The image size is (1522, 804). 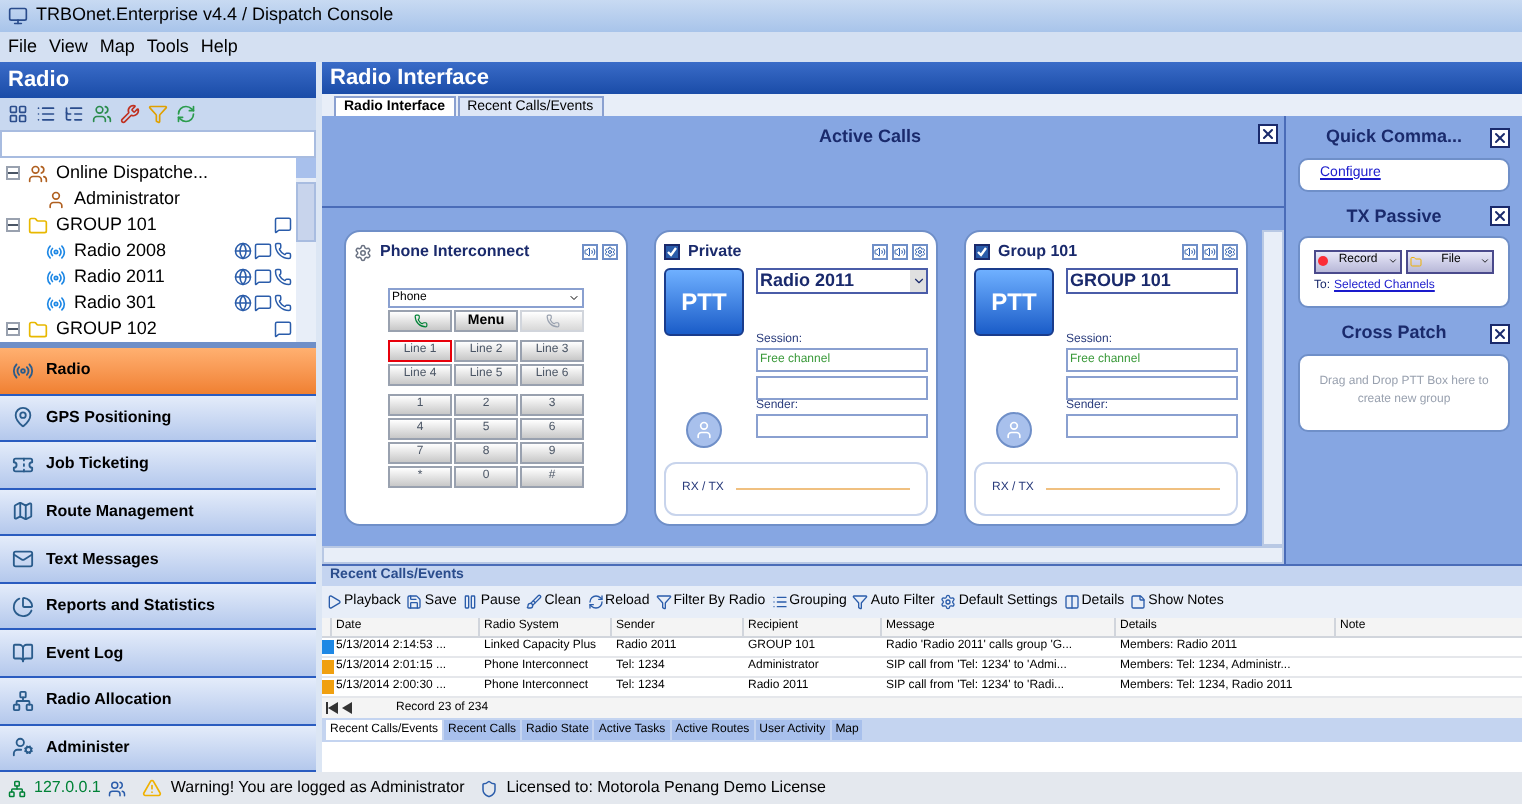 What do you see at coordinates (18, 114) in the screenshot?
I see `grid-icon` at bounding box center [18, 114].